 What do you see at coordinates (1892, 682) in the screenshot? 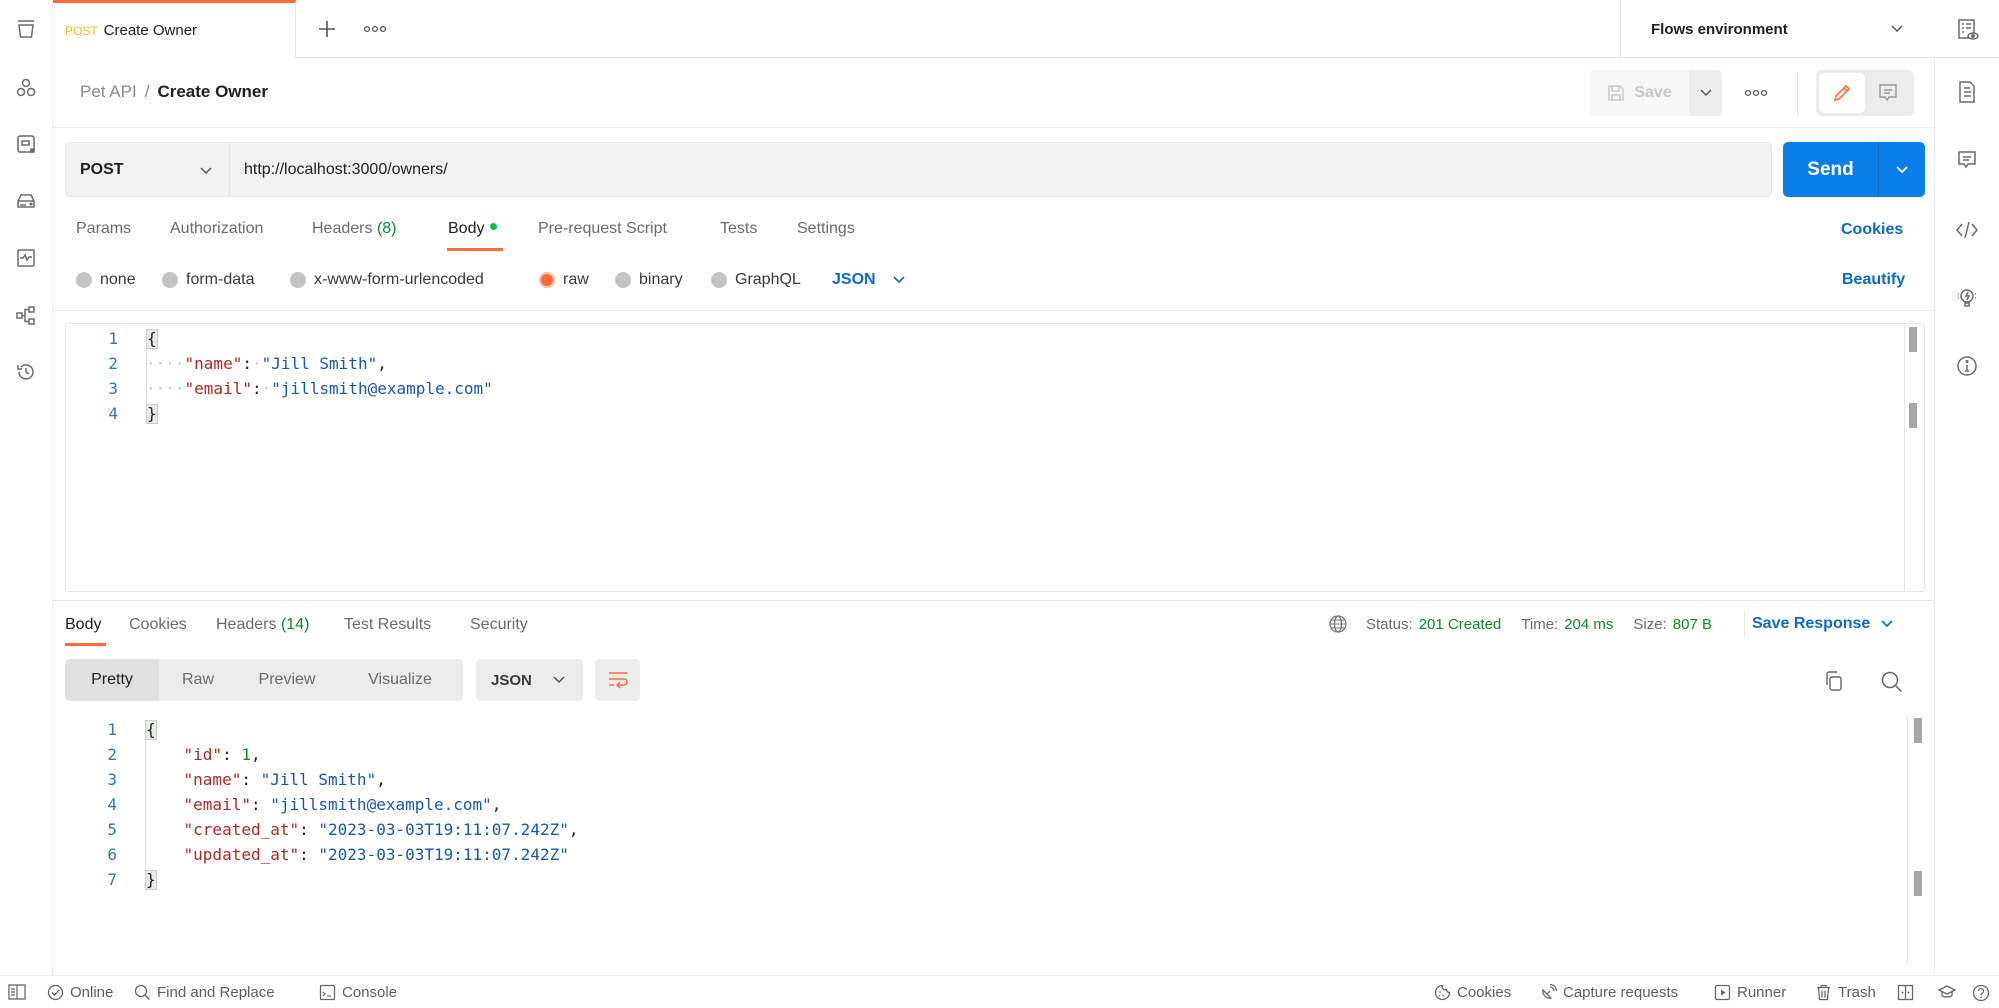
I see `search-response-button` at bounding box center [1892, 682].